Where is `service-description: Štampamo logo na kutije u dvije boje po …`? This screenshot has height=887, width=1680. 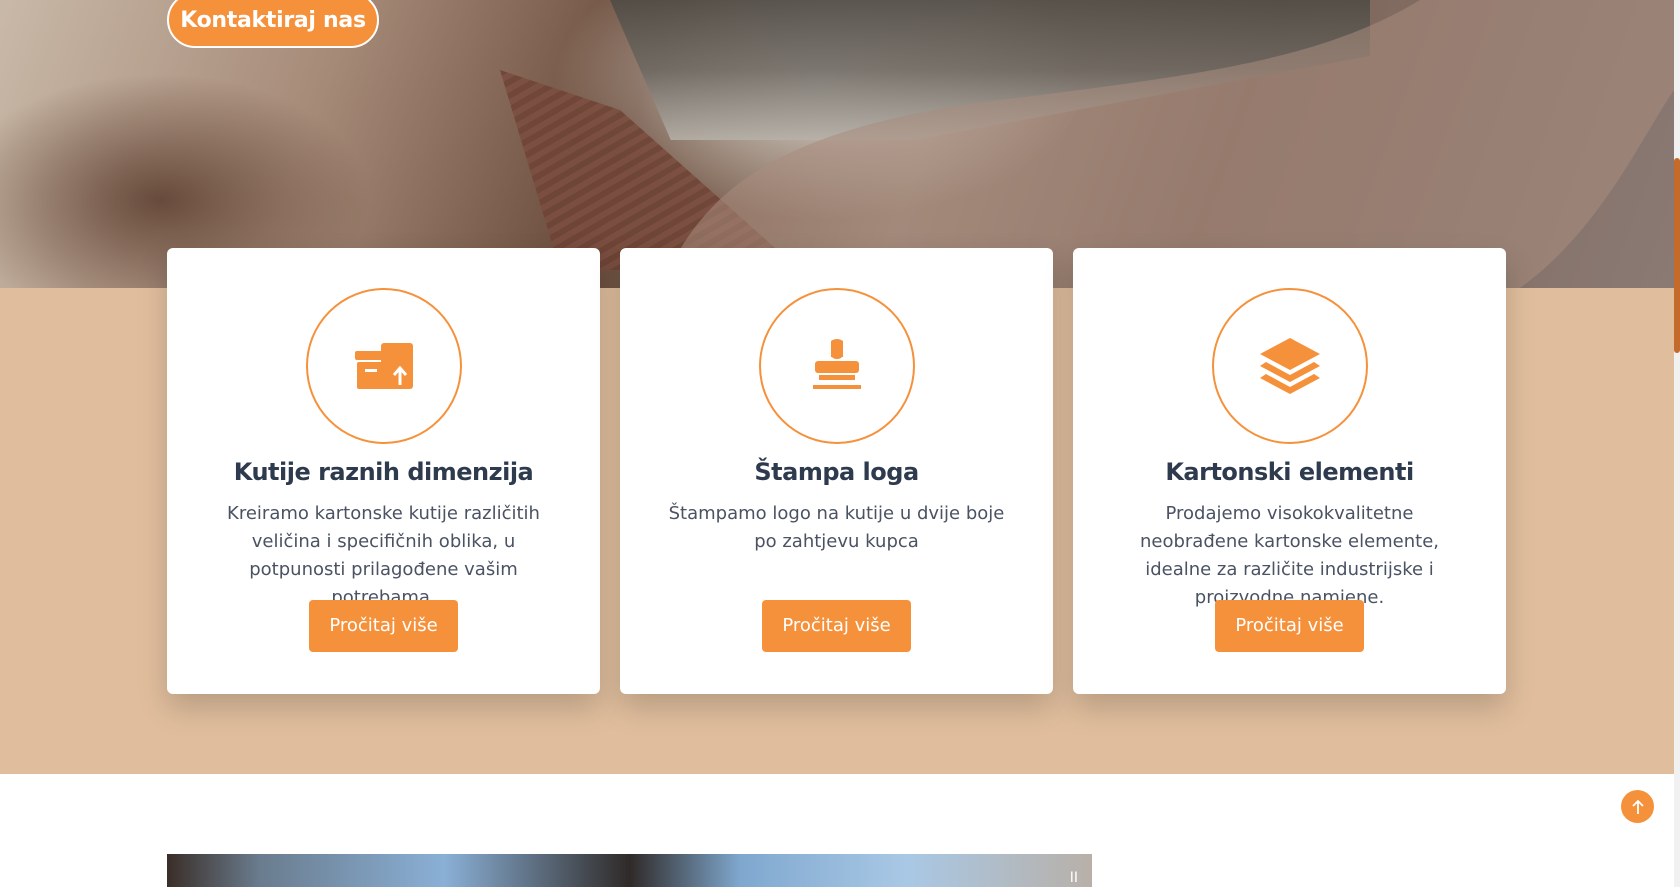 service-description: Štampamo logo na kutije u dvije boje po … is located at coordinates (836, 527).